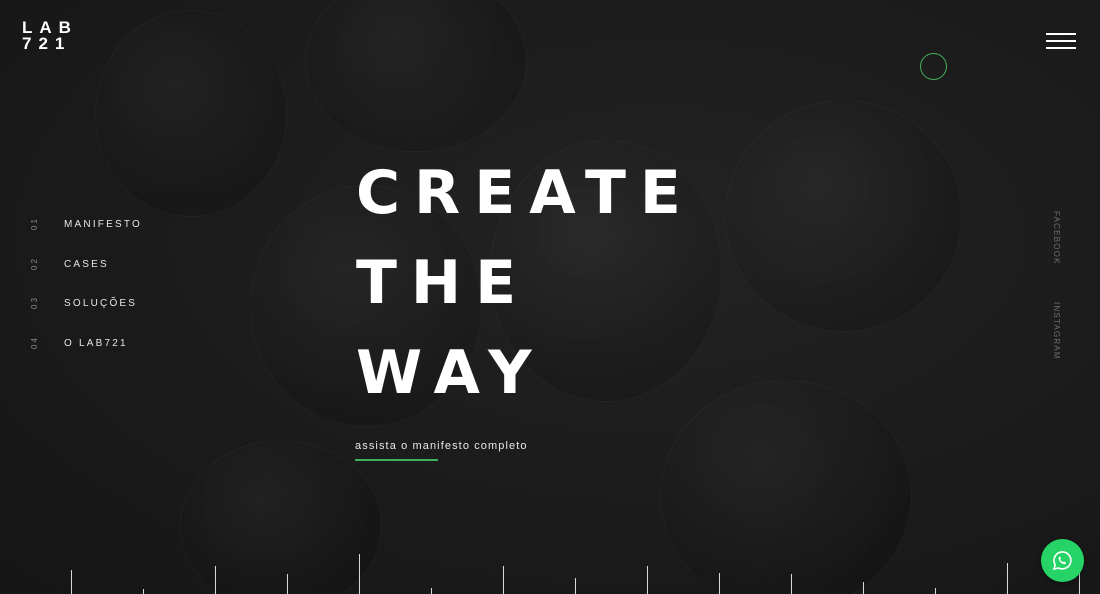 The image size is (1100, 594). Describe the element at coordinates (47, 43) in the screenshot. I see `logo-line-2: 721` at that location.